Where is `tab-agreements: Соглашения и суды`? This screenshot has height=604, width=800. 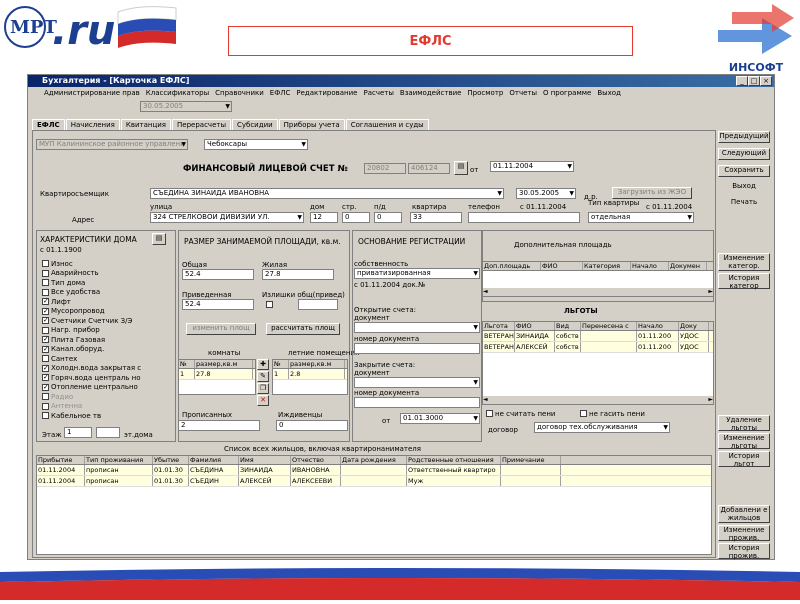
tab-agreements: Соглашения и суды is located at coordinates (387, 124).